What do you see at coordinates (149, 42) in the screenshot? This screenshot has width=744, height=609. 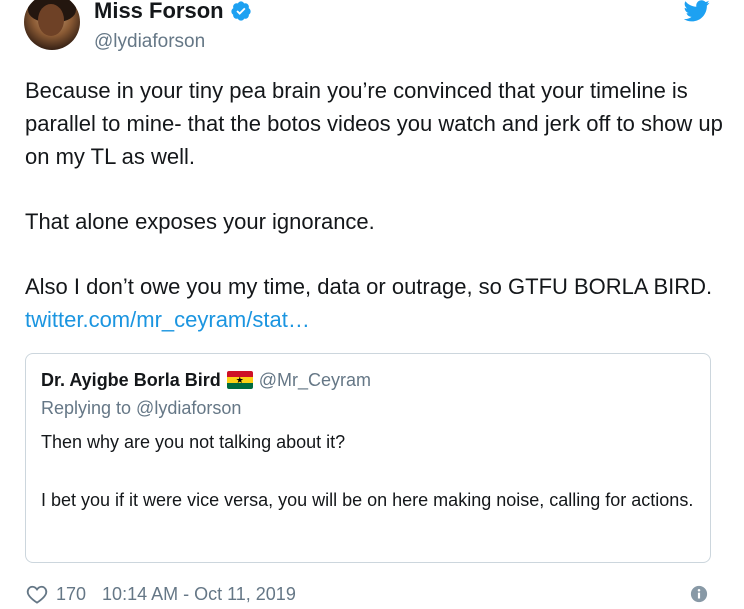 I see `author-handle: @lydiaforson` at bounding box center [149, 42].